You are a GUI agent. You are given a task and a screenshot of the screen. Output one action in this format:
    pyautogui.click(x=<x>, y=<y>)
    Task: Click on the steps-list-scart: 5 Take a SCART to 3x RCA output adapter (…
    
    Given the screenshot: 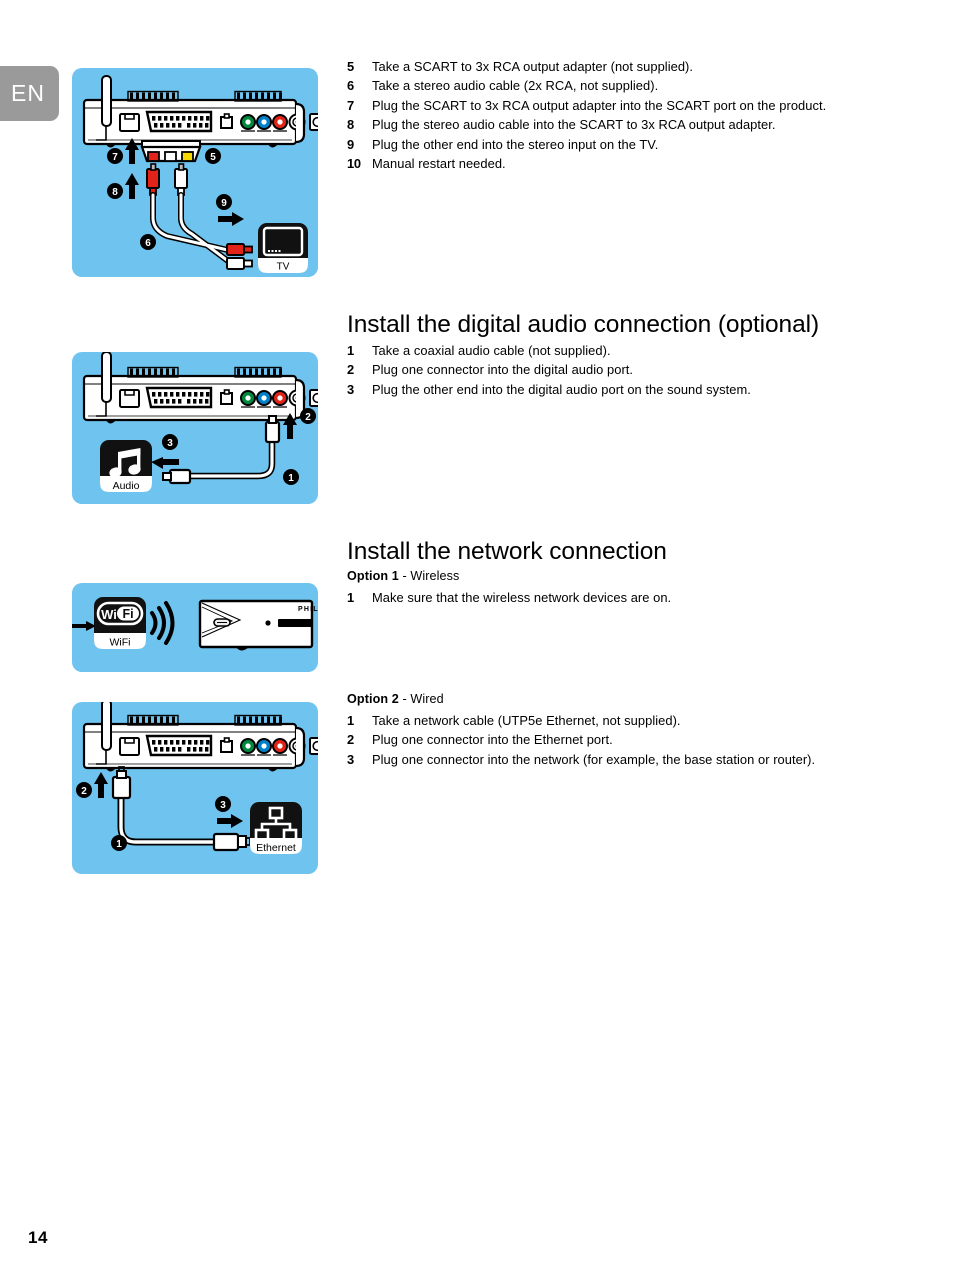 What is the action you would take?
    pyautogui.click(x=586, y=115)
    